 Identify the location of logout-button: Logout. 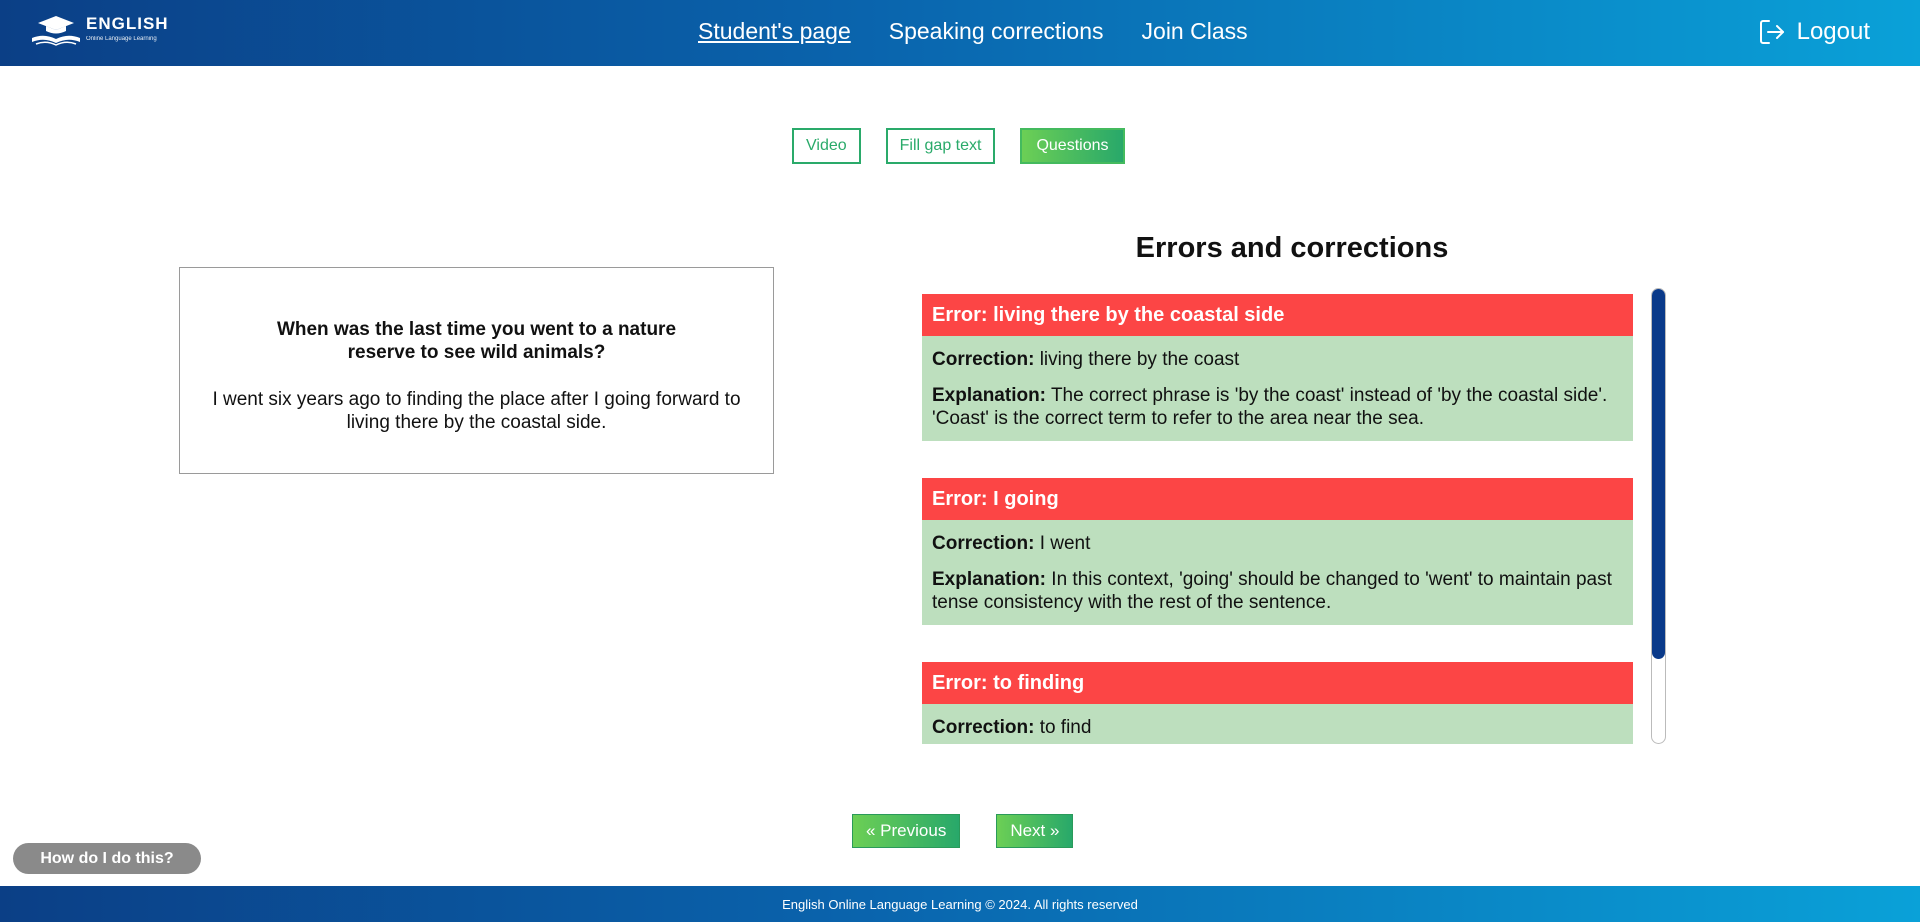
(1814, 32).